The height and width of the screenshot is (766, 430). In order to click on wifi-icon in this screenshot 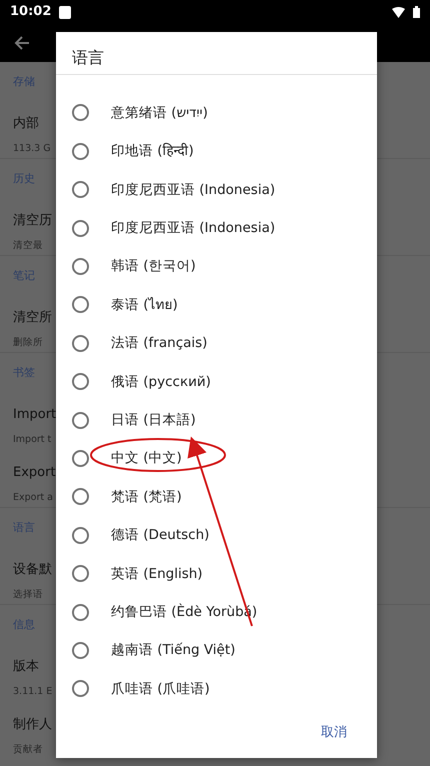, I will do `click(398, 12)`.